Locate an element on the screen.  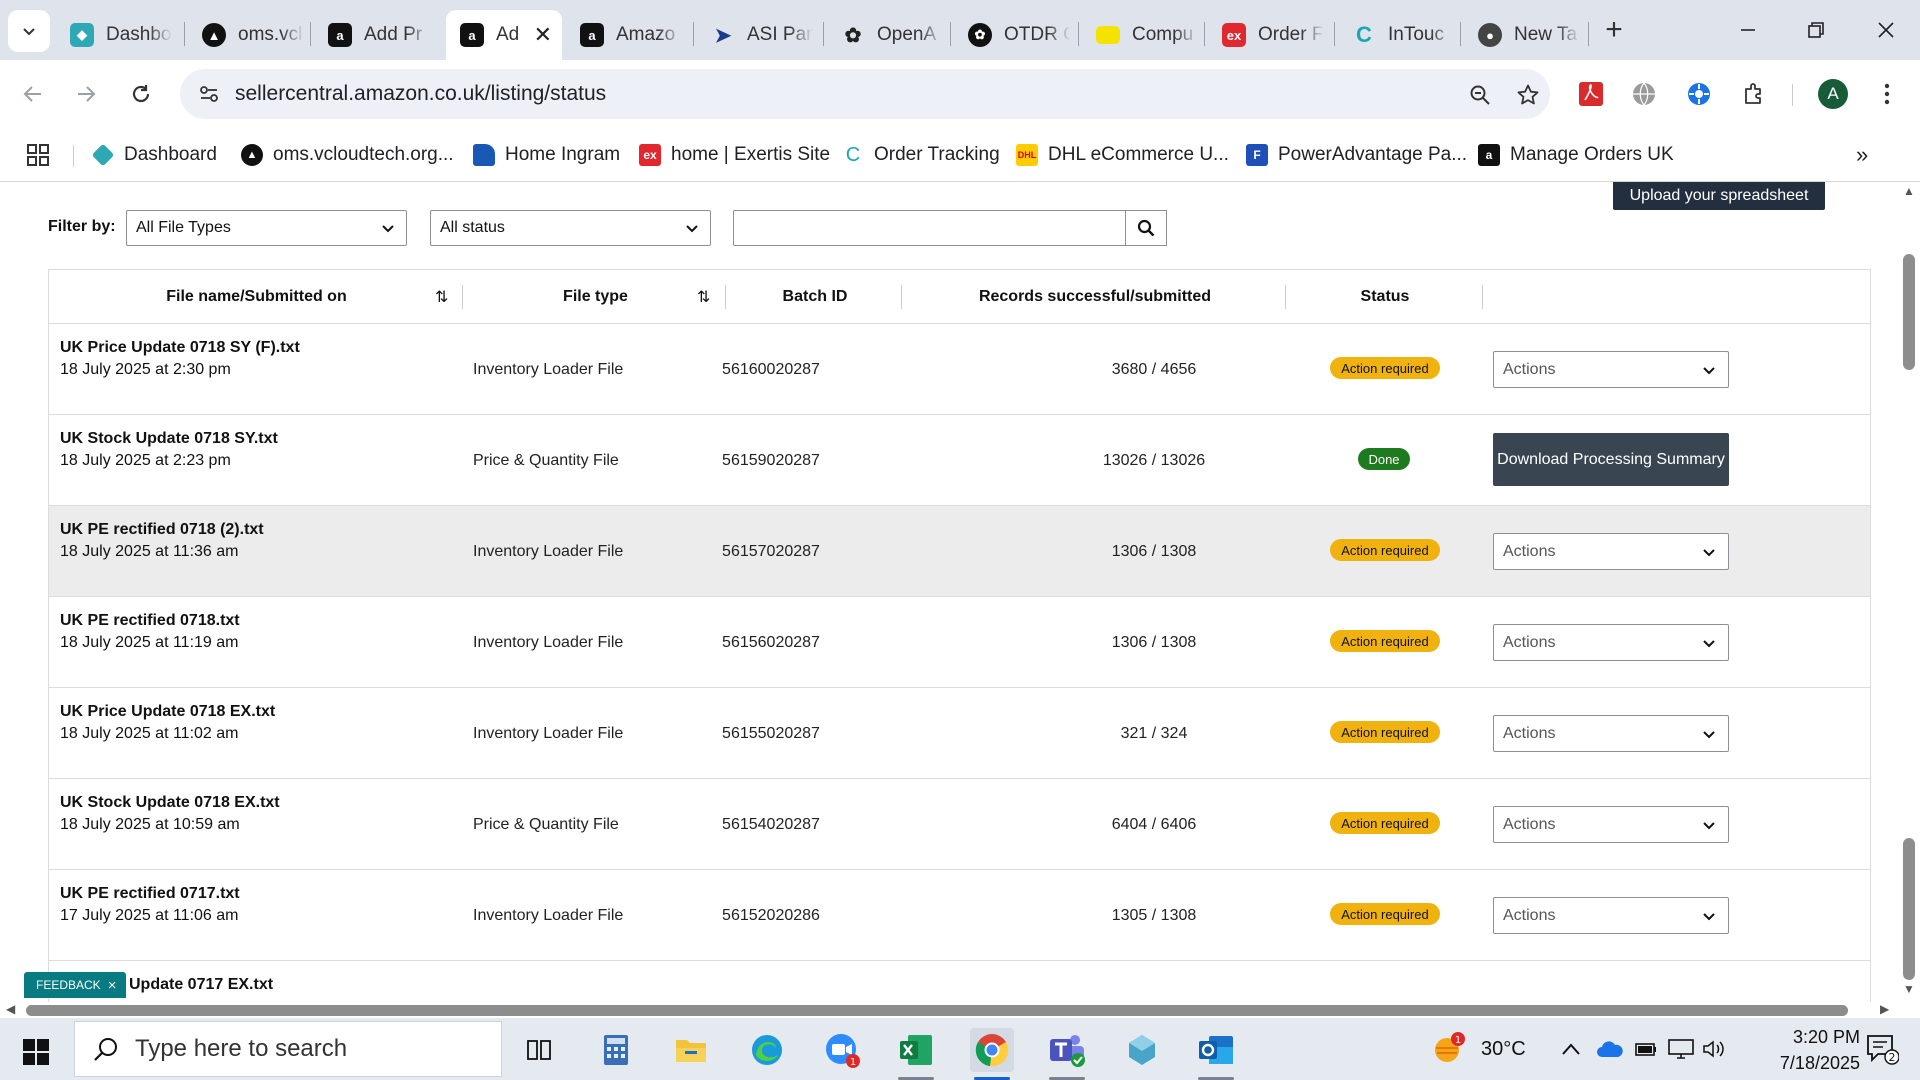
start-button is located at coordinates (36, 1052).